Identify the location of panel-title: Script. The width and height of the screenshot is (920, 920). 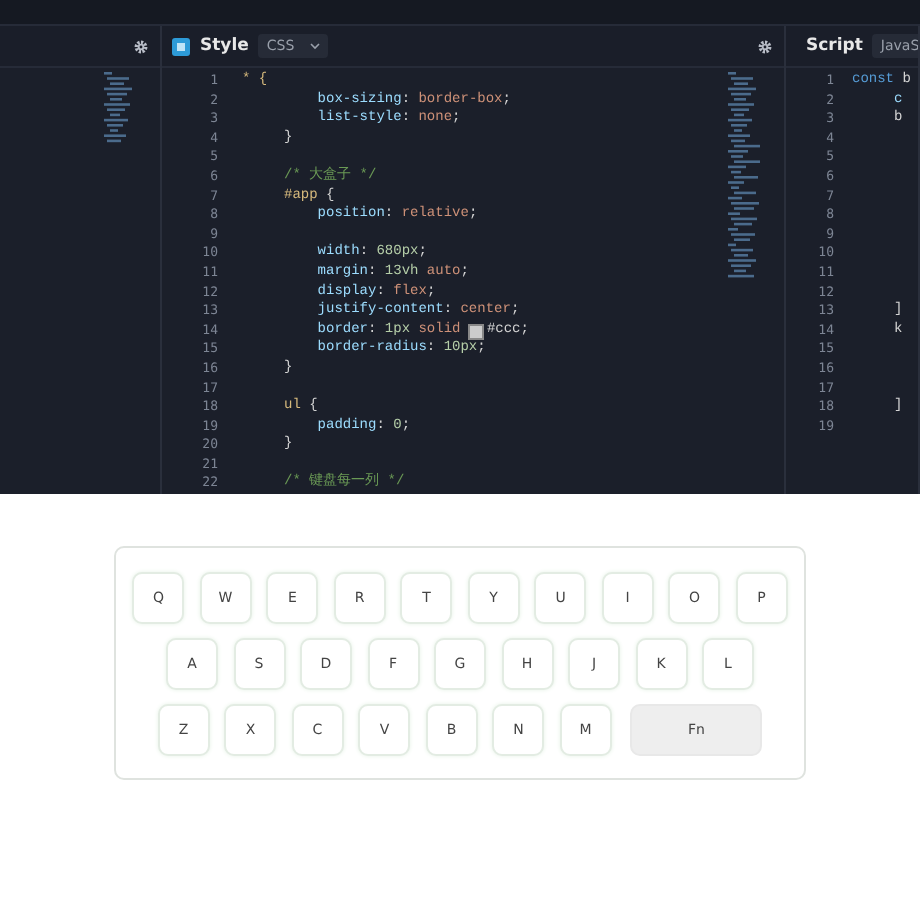
(834, 46).